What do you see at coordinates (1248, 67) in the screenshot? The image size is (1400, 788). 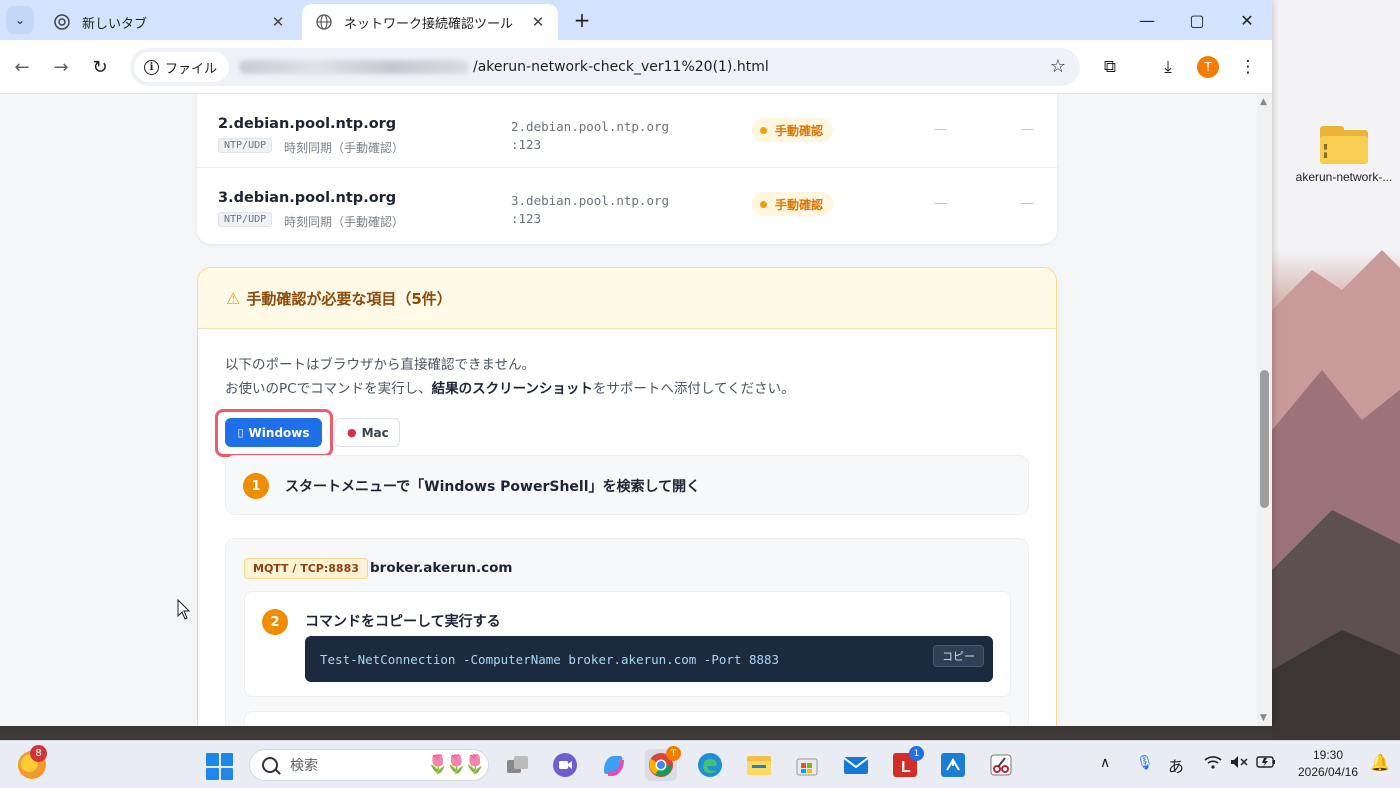 I see `menu-kebab-icon: ⋮` at bounding box center [1248, 67].